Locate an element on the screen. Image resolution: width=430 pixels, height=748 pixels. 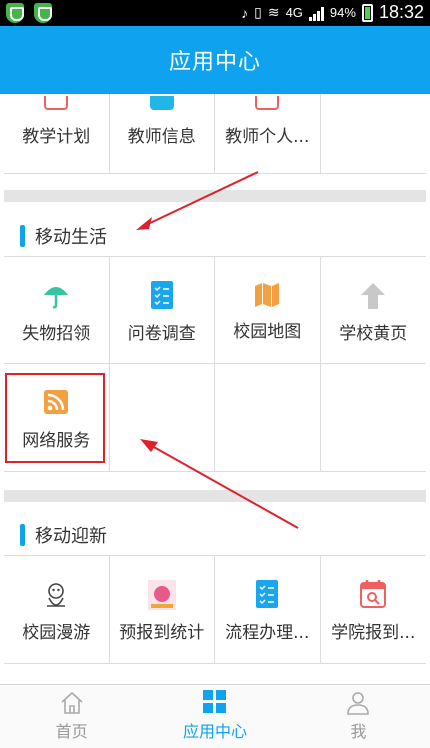
app-yellow-pages: 学校黄页 is located at coordinates (374, 310).